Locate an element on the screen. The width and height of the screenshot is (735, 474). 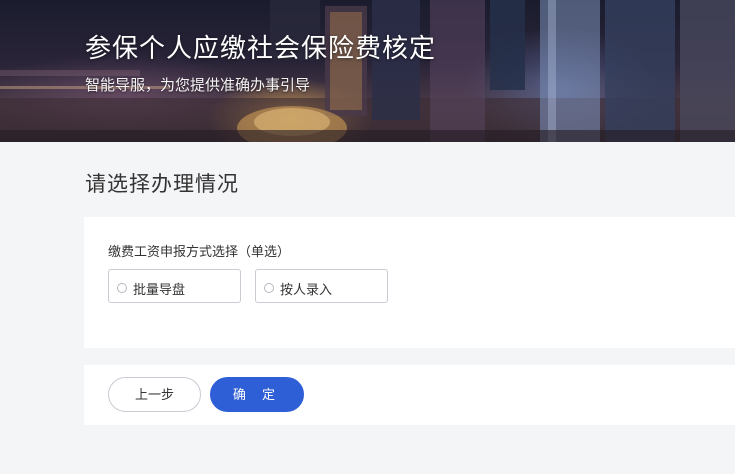
page-title: 参保个人应缴社会保险费核定 is located at coordinates (261, 49).